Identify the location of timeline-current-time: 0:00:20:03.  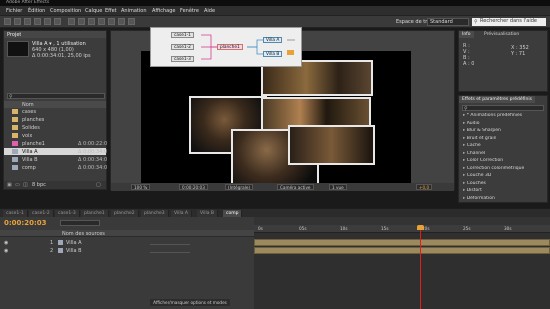
(25, 223).